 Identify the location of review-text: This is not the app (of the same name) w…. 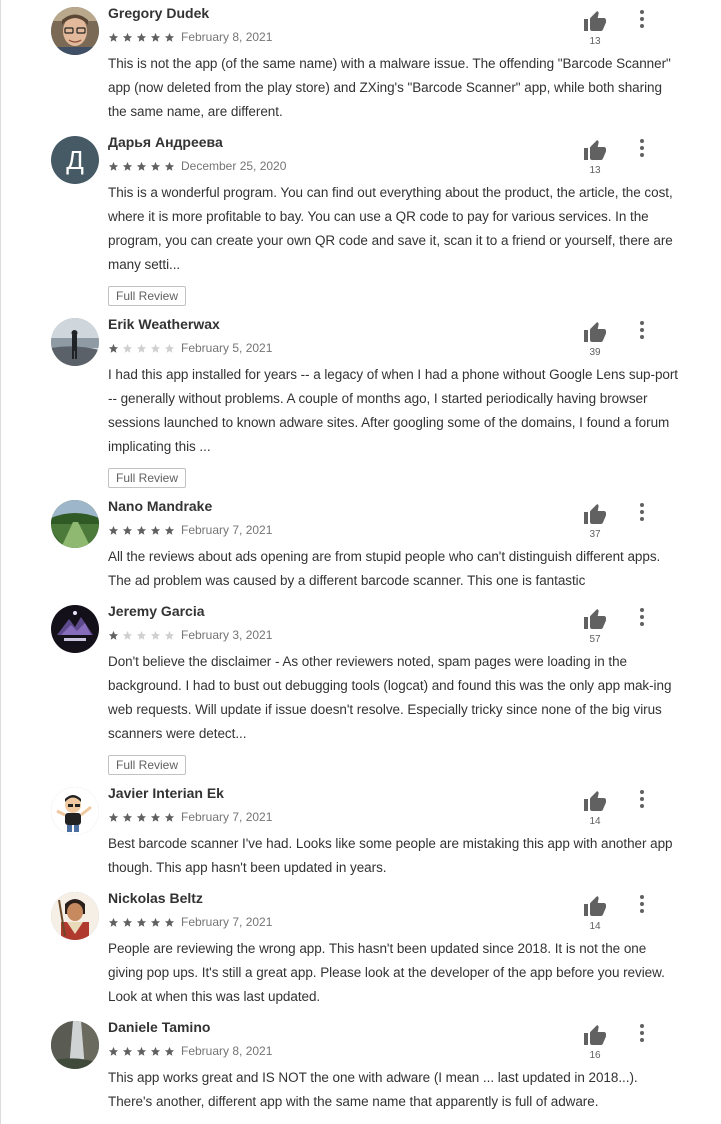
(389, 87).